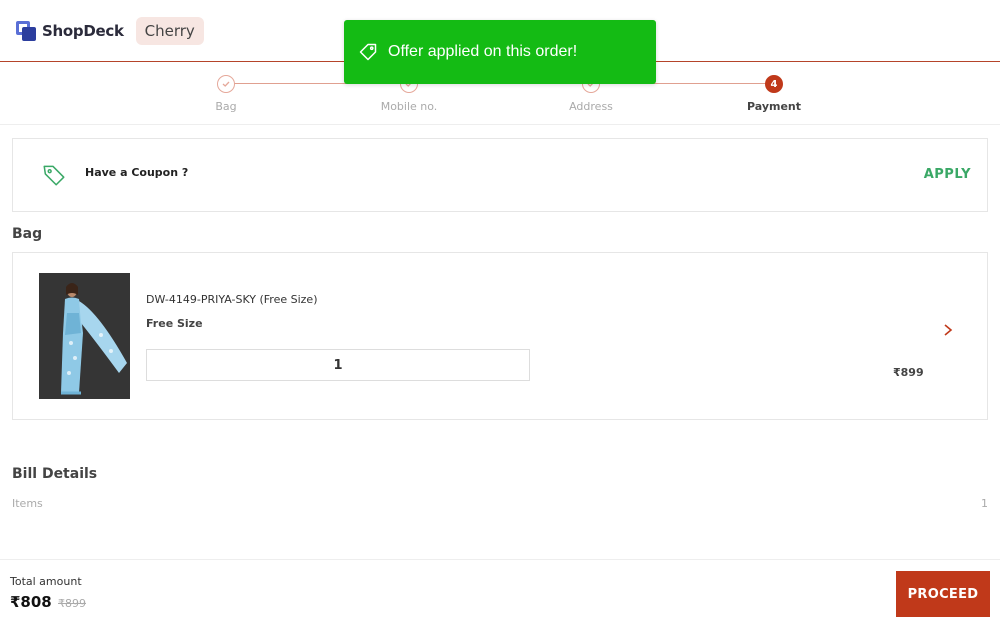 The width and height of the screenshot is (1000, 626). What do you see at coordinates (226, 106) in the screenshot?
I see `step-label: Bag` at bounding box center [226, 106].